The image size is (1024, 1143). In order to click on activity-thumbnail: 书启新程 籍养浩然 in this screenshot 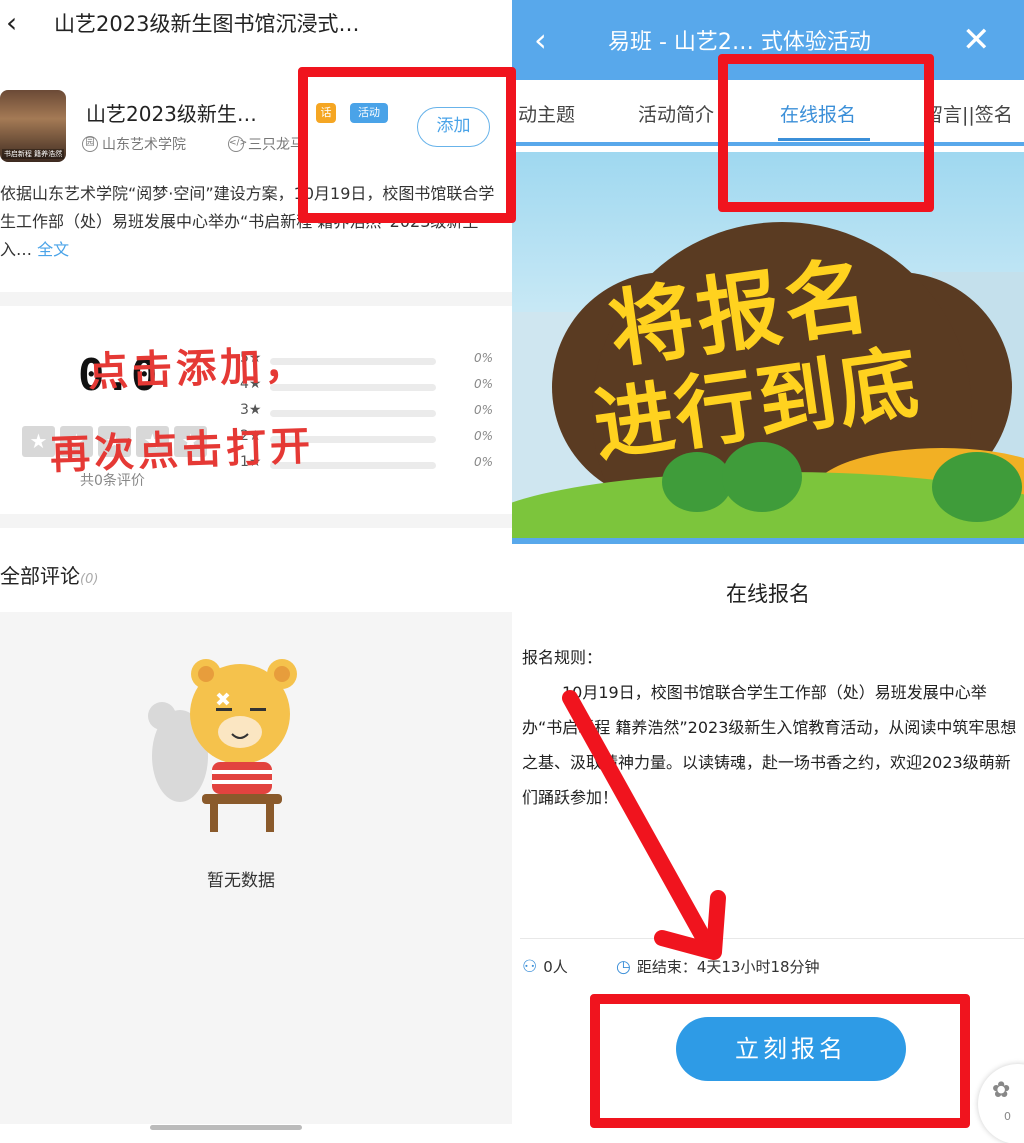, I will do `click(33, 126)`.